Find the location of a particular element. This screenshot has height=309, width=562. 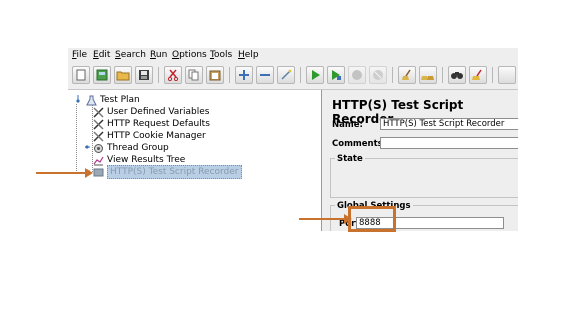

menu-search: Search is located at coordinates (130, 55).